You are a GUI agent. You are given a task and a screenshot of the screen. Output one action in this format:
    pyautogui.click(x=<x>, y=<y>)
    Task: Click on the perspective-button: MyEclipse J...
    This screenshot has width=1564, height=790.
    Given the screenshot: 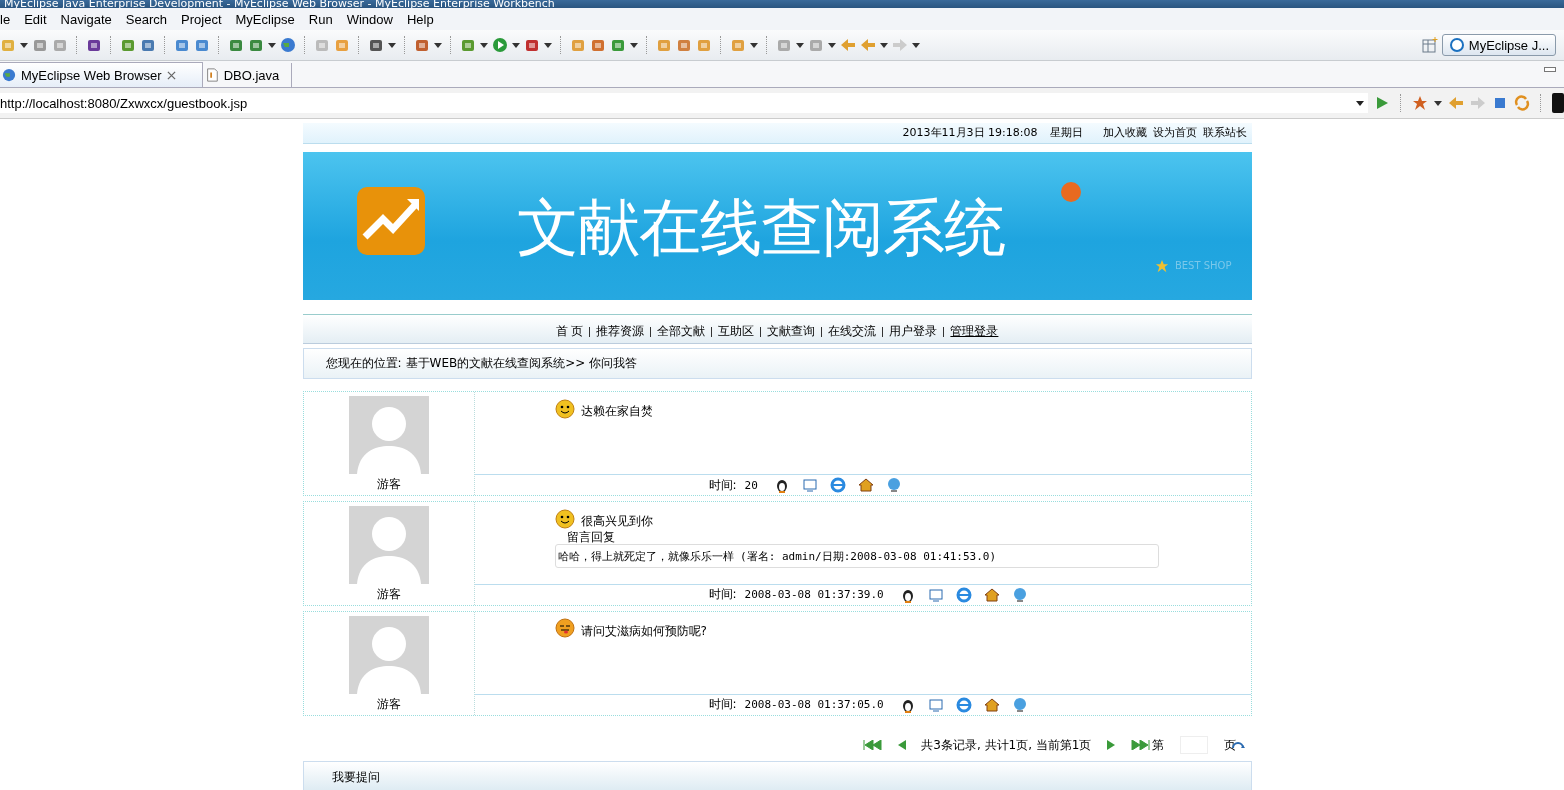 What is the action you would take?
    pyautogui.click(x=1498, y=45)
    